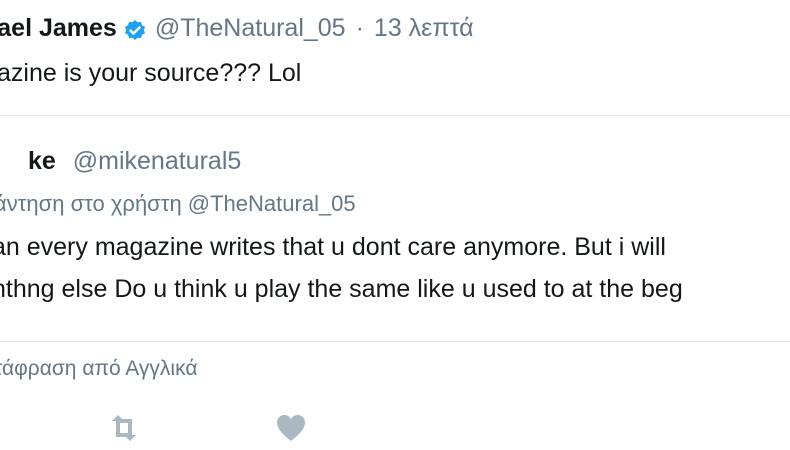  I want to click on quoted-author-handle: @mikenatural5, so click(157, 161).